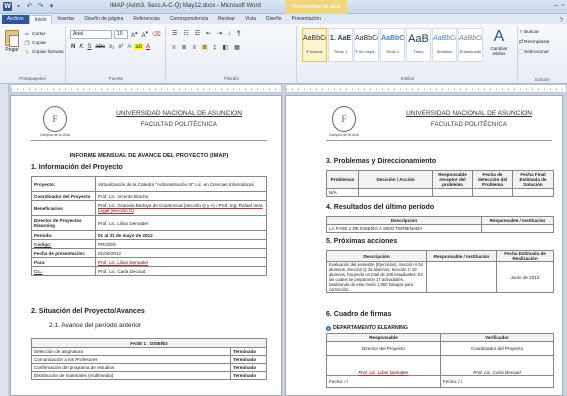 Image resolution: width=567 pixels, height=396 pixels. I want to click on tab-correspondencia: Correspondencia, so click(189, 19).